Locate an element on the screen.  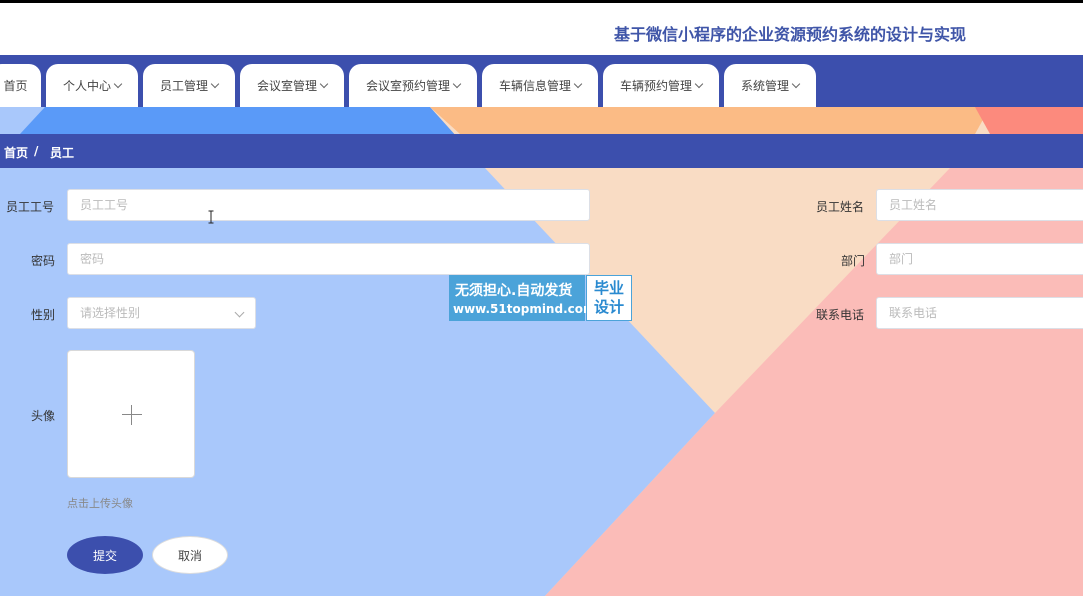
nav-item-personal-center: 个人中心 is located at coordinates (92, 85).